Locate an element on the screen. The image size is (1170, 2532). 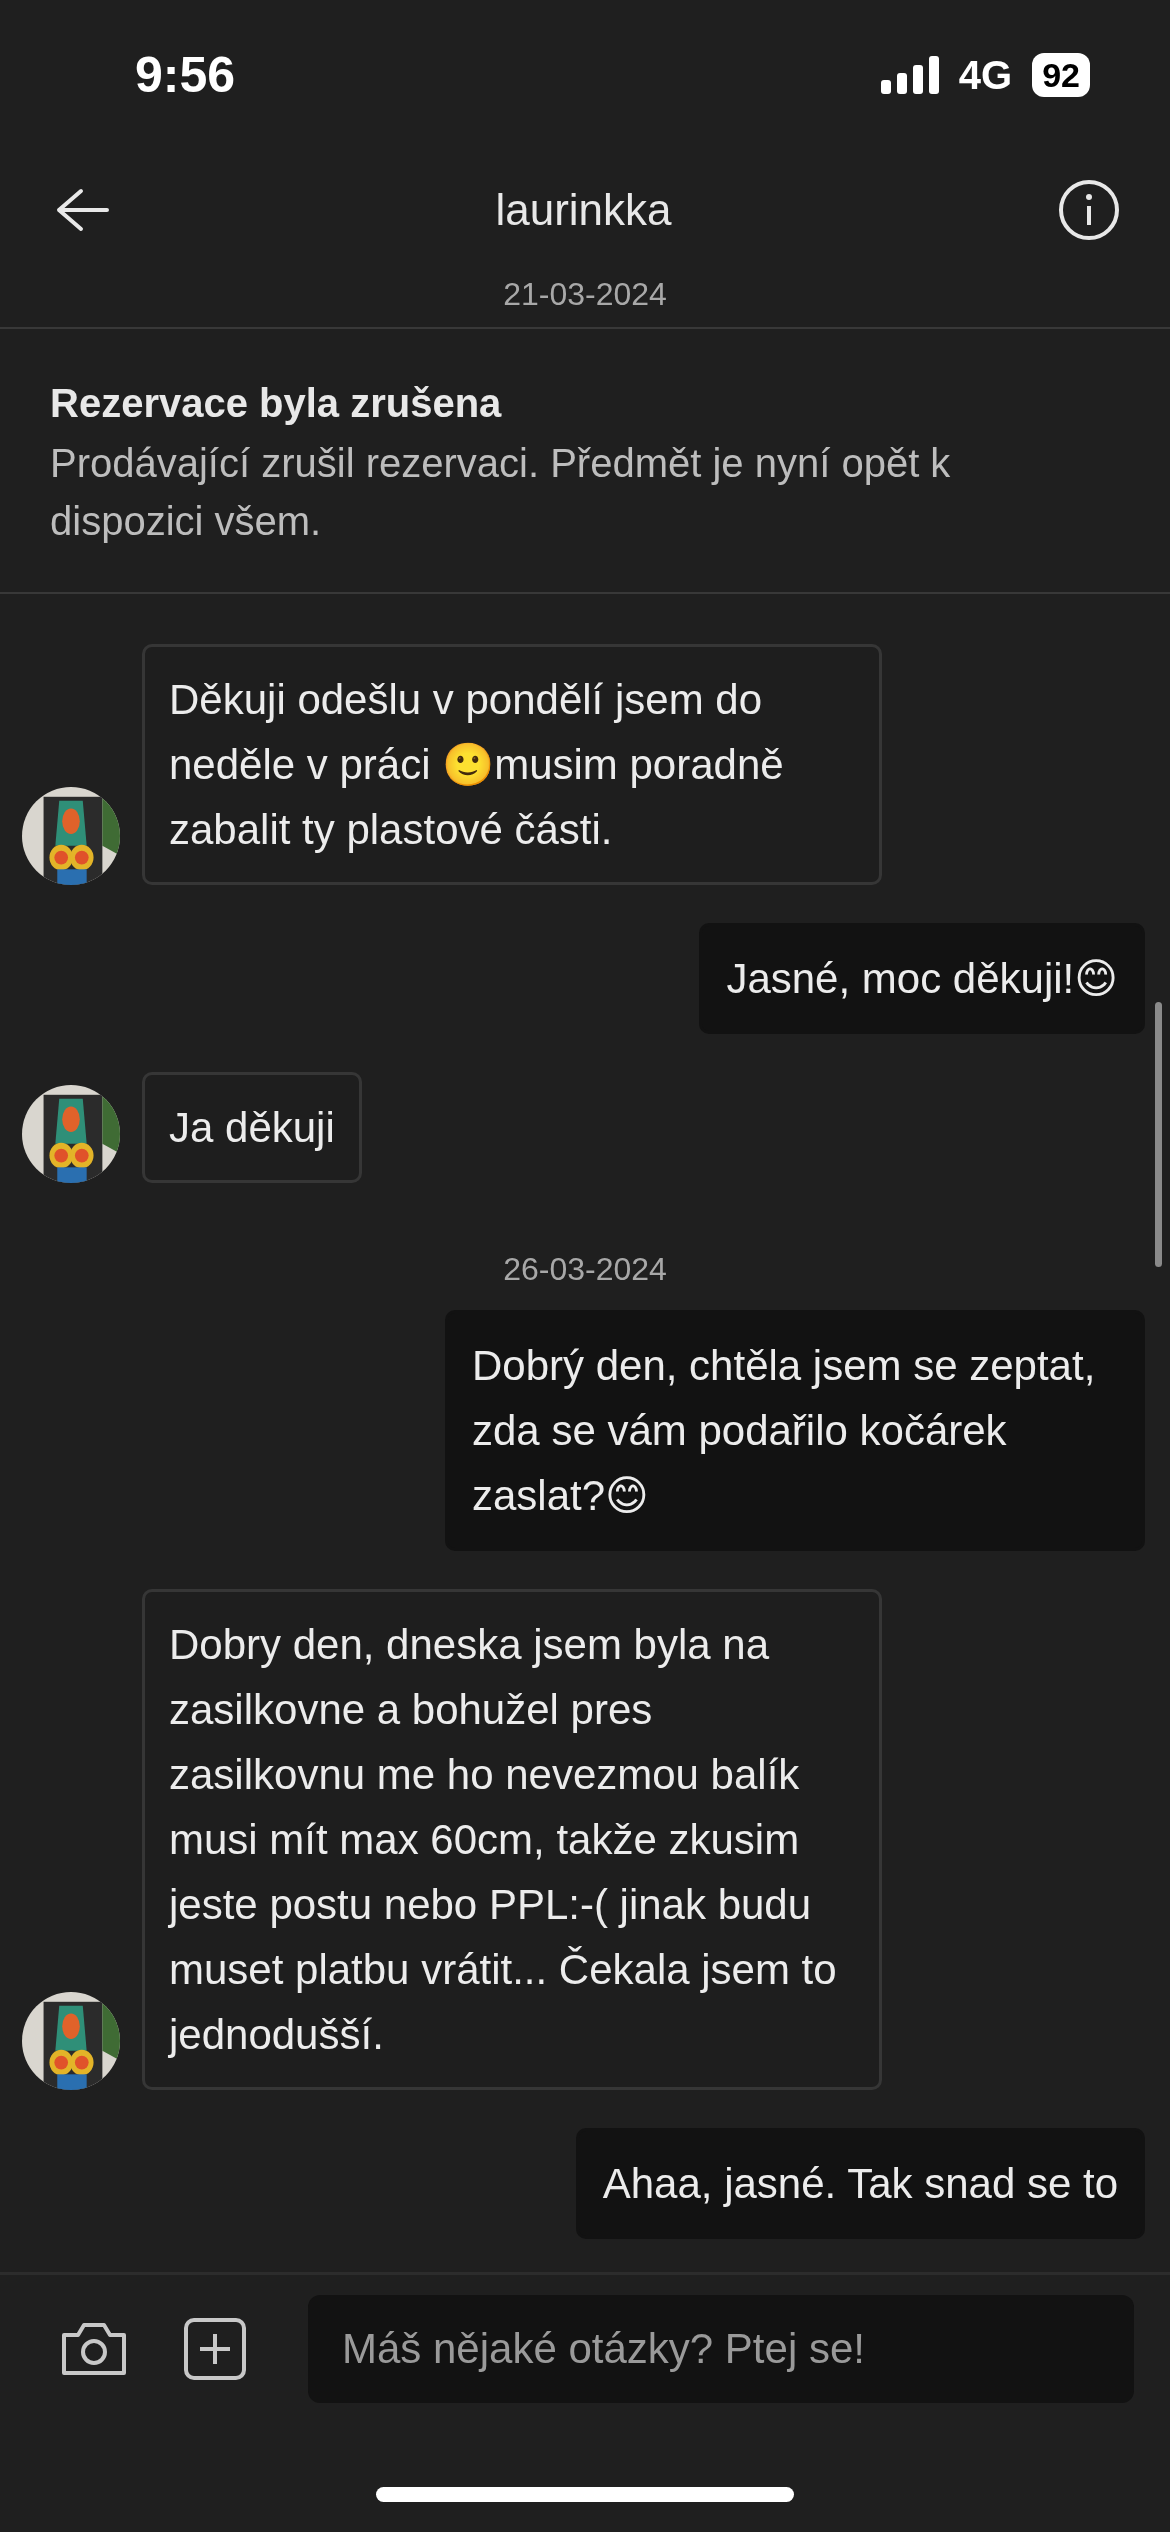
camera-button is located at coordinates (94, 2349).